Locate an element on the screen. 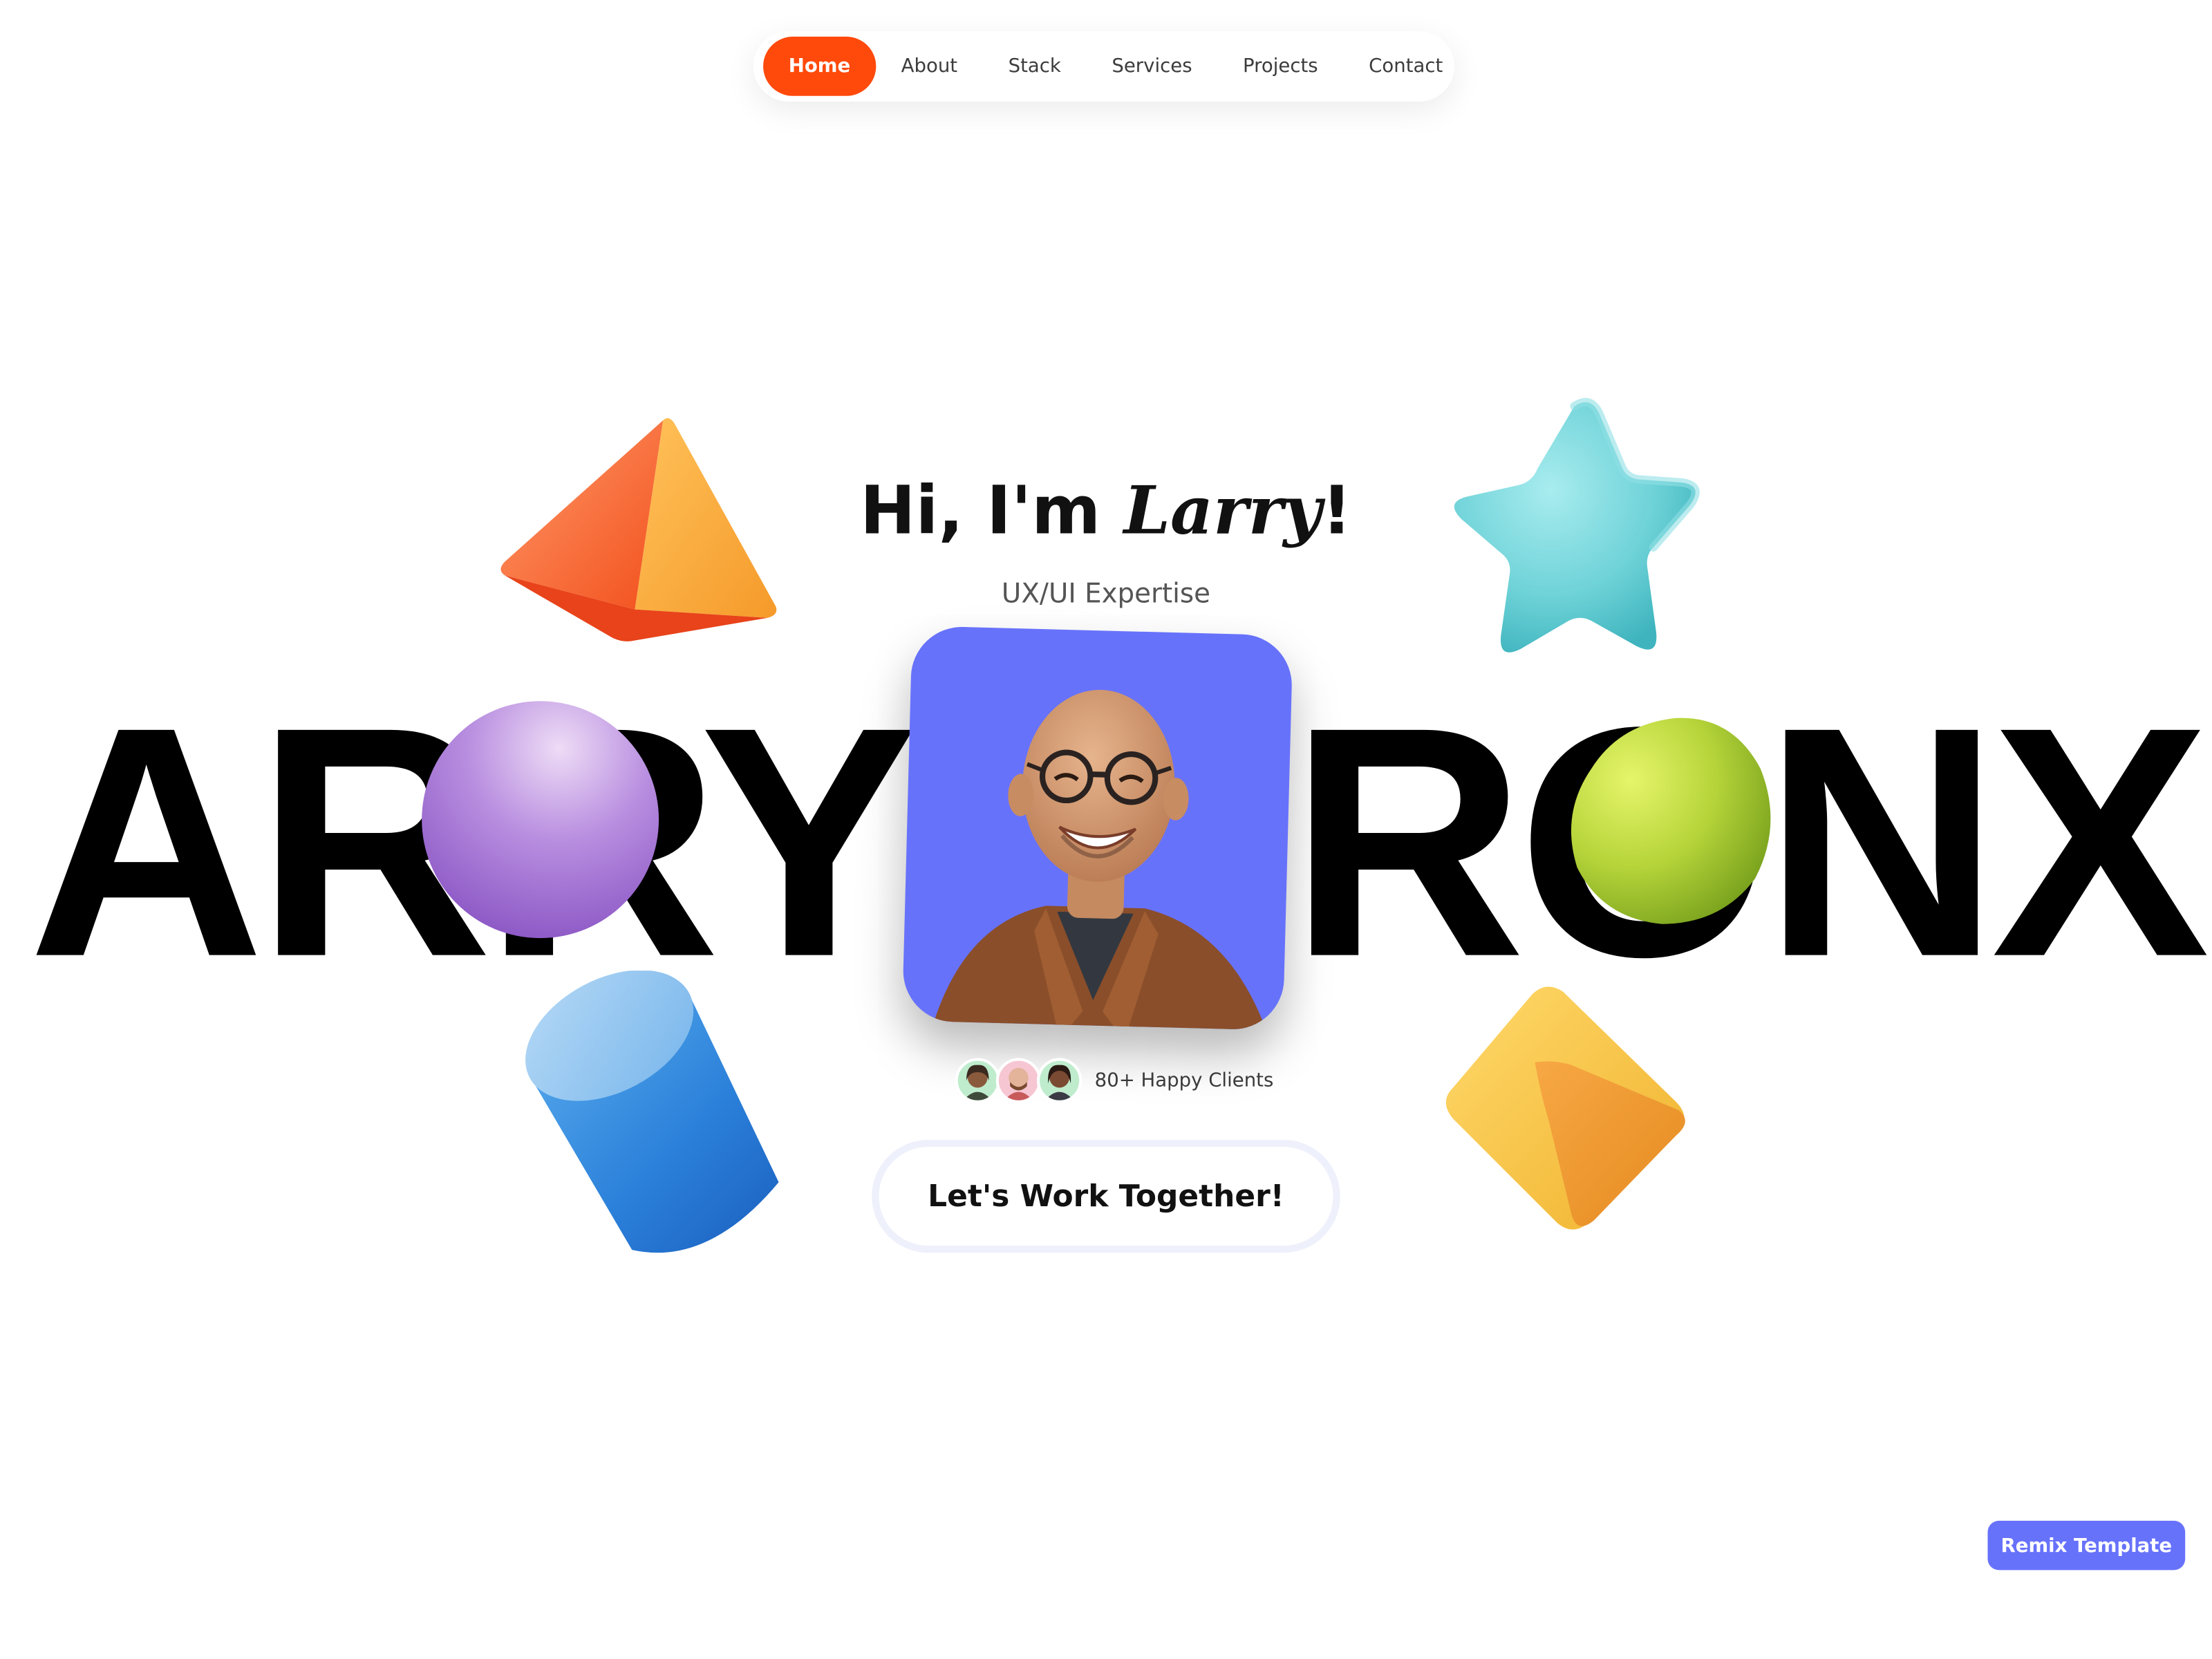 Image resolution: width=2212 pixels, height=1659 pixels. clients-label: 80+ Happy Clients is located at coordinates (1184, 1080).